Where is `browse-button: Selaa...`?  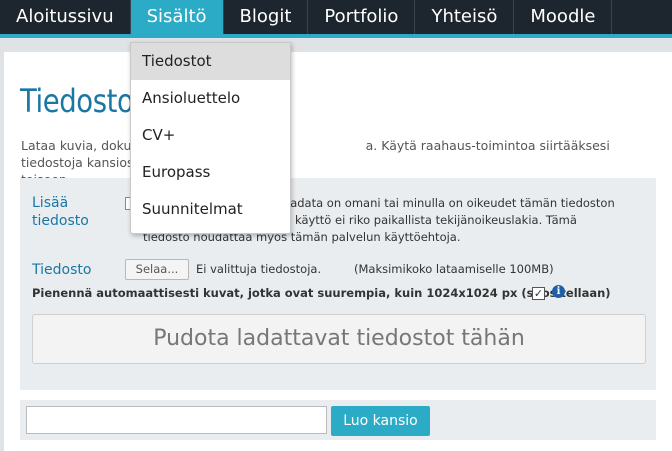
browse-button: Selaa... is located at coordinates (157, 269).